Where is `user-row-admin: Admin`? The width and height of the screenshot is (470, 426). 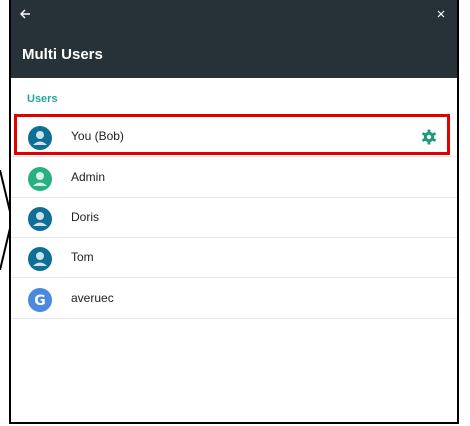 user-row-admin: Admin is located at coordinates (234, 178).